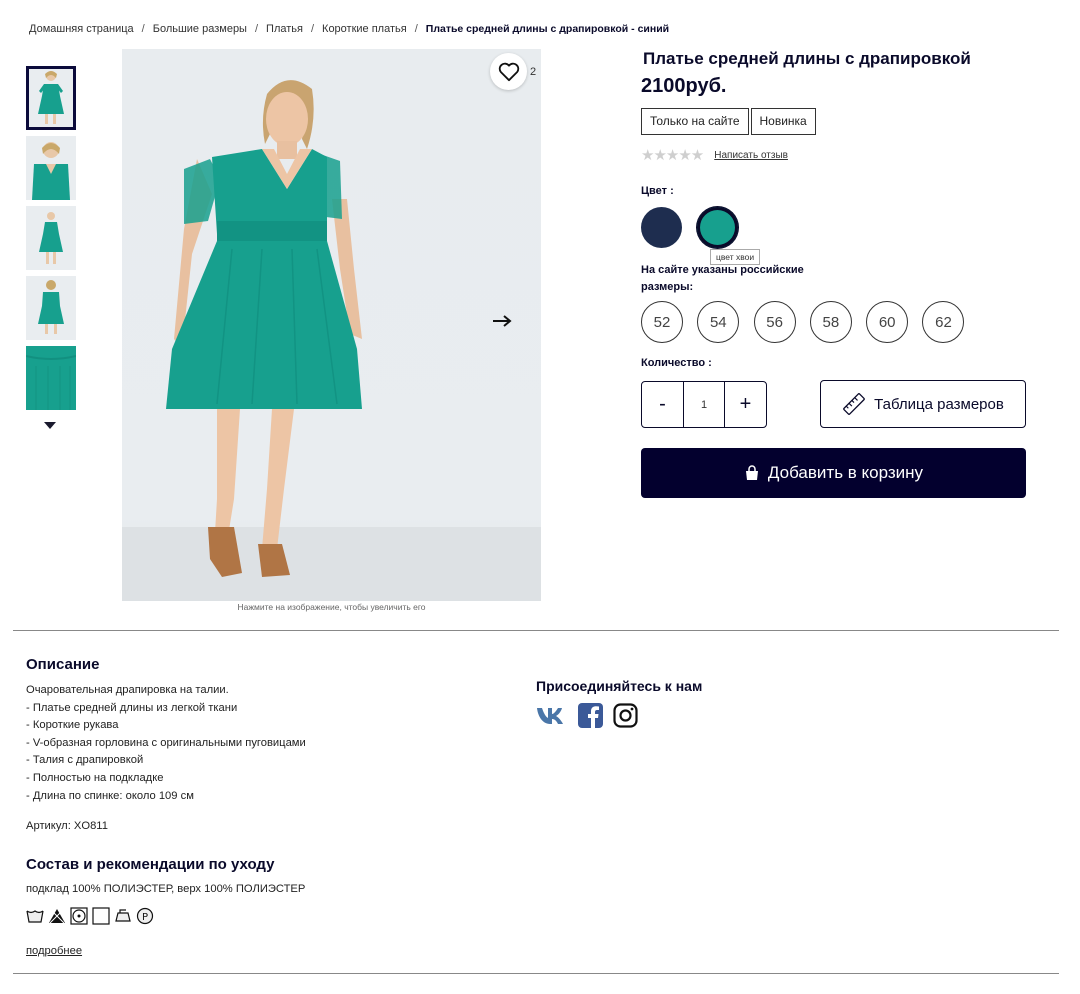  I want to click on facebook-icon, so click(590, 715).